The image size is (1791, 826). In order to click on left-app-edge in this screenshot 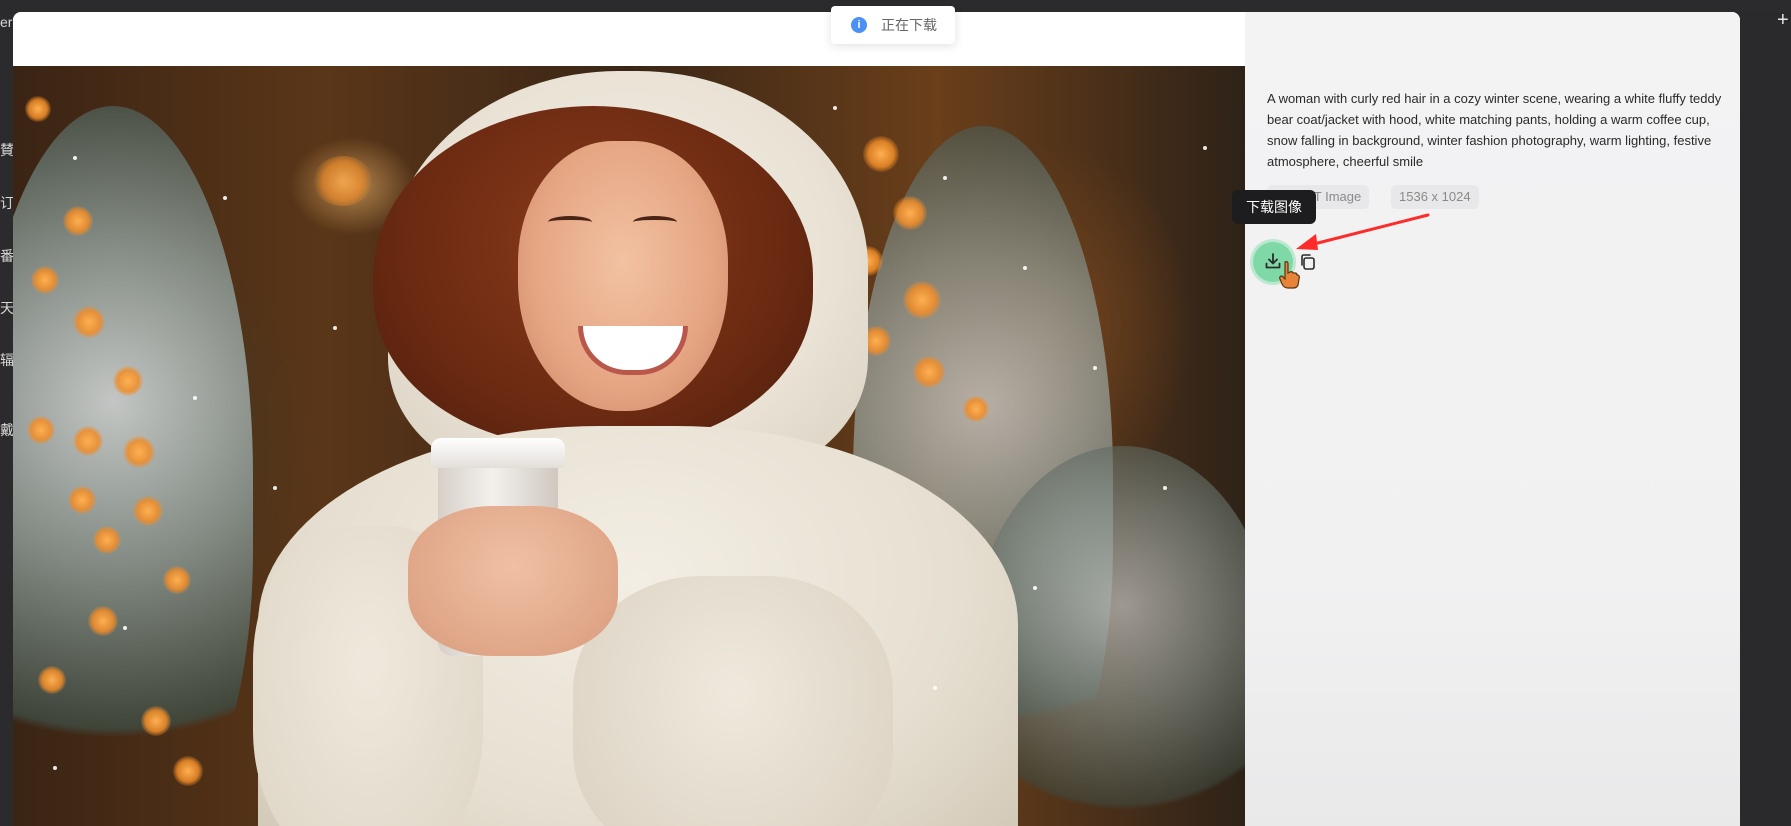, I will do `click(7, 413)`.